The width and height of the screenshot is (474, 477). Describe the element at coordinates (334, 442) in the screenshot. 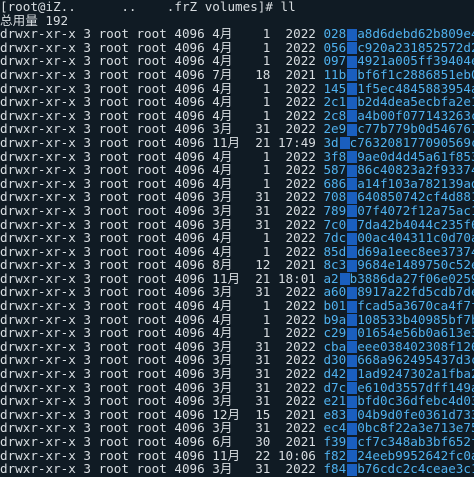

I see `directory-name: f39` at that location.